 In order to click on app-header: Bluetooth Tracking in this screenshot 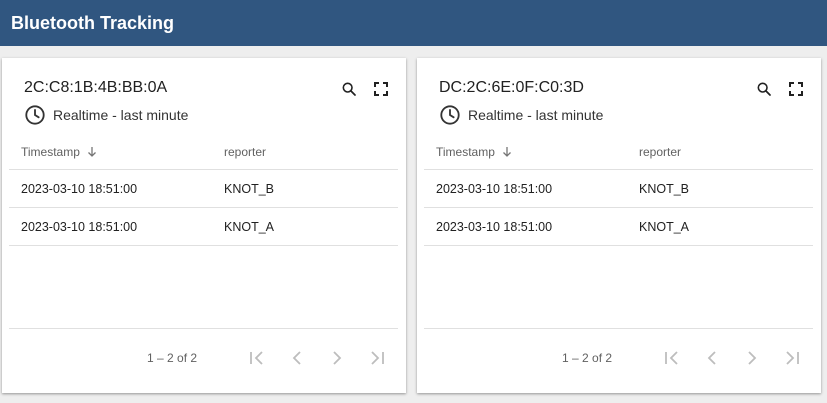, I will do `click(413, 23)`.